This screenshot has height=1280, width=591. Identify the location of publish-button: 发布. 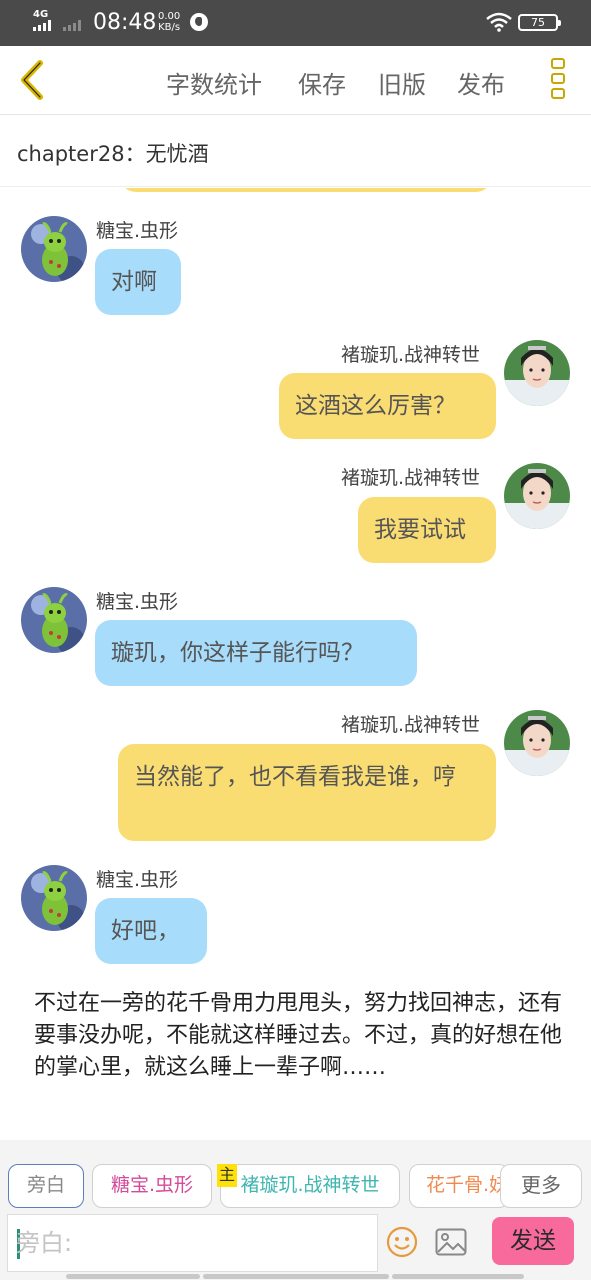
(481, 82).